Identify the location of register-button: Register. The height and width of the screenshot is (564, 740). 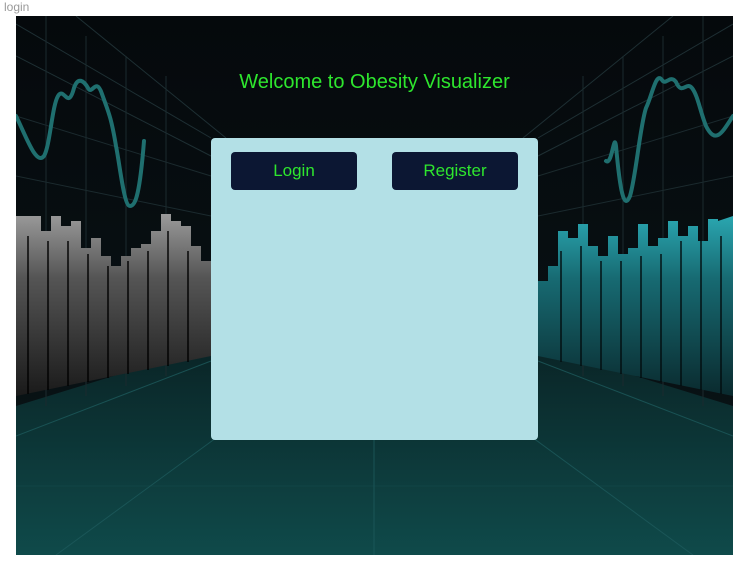
(455, 171).